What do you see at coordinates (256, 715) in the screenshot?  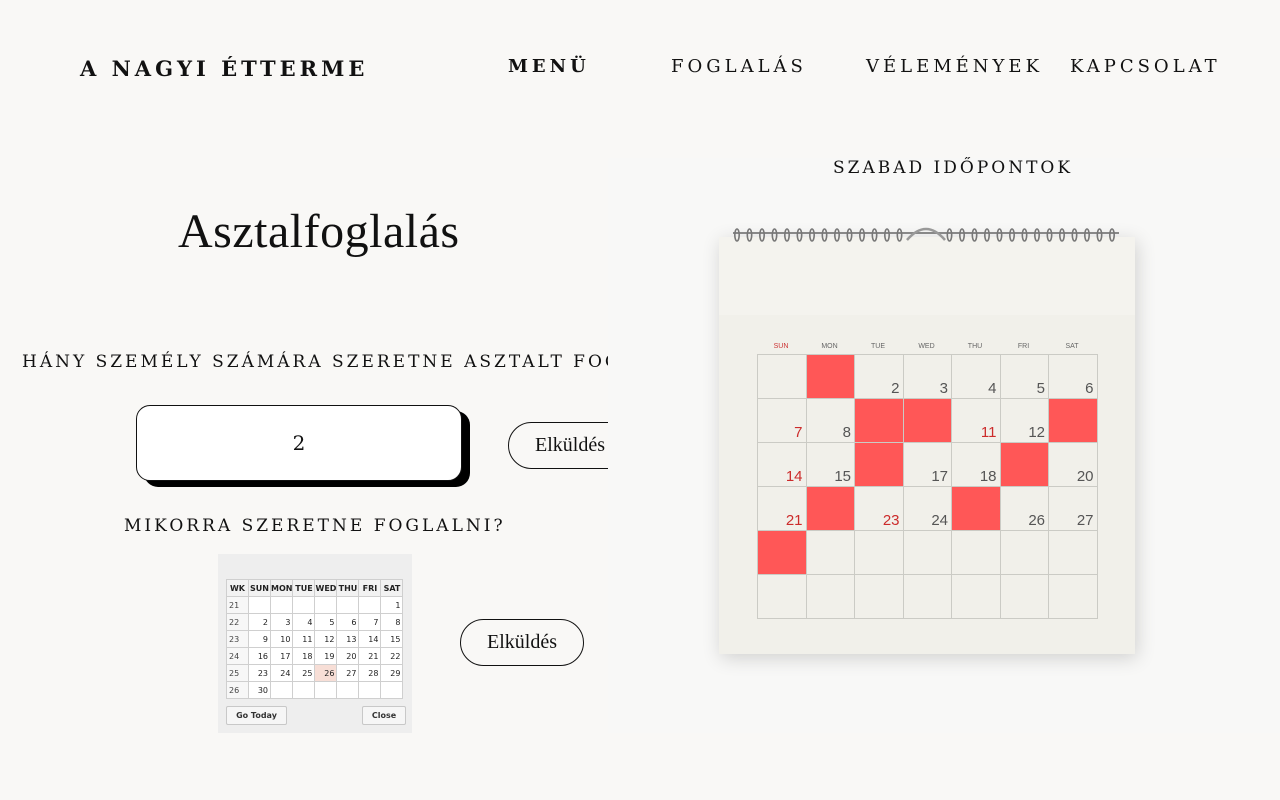 I see `go-today-button: Go Today` at bounding box center [256, 715].